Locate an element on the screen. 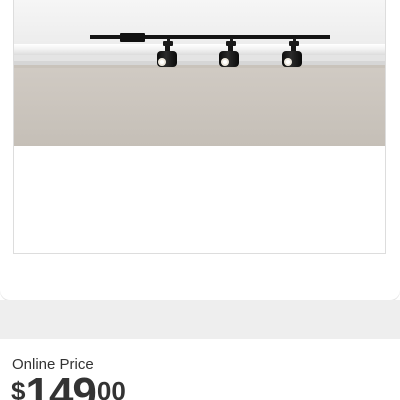 This screenshot has height=400, width=400. price-value: $14900 is located at coordinates (68, 386).